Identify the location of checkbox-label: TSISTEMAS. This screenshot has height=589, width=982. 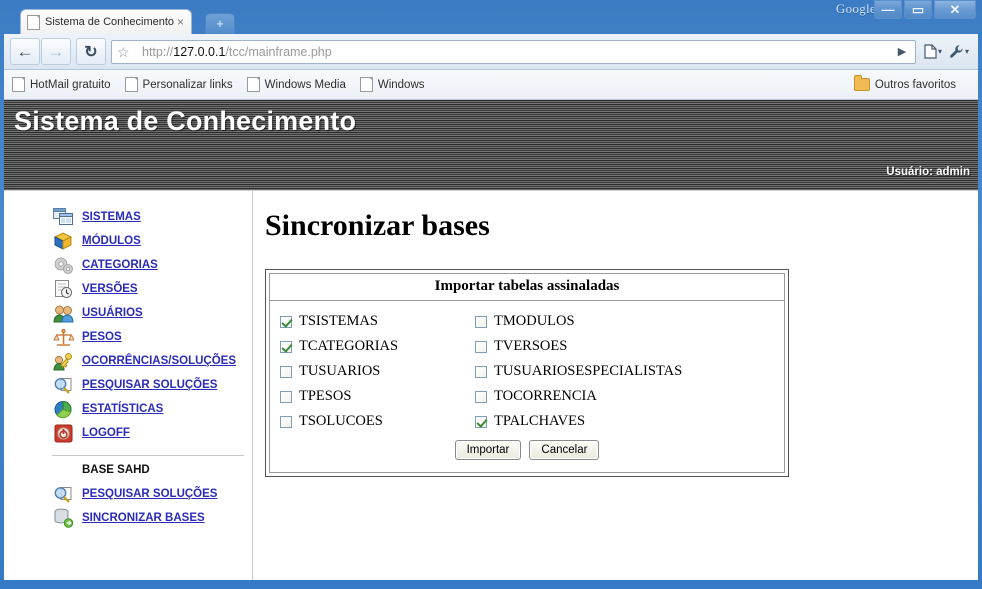
(338, 321).